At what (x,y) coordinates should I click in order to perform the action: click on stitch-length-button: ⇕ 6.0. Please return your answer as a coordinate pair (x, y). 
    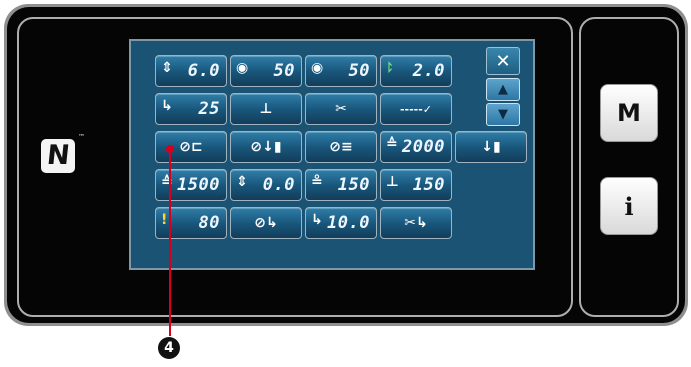
    Looking at the image, I should click on (191, 71).